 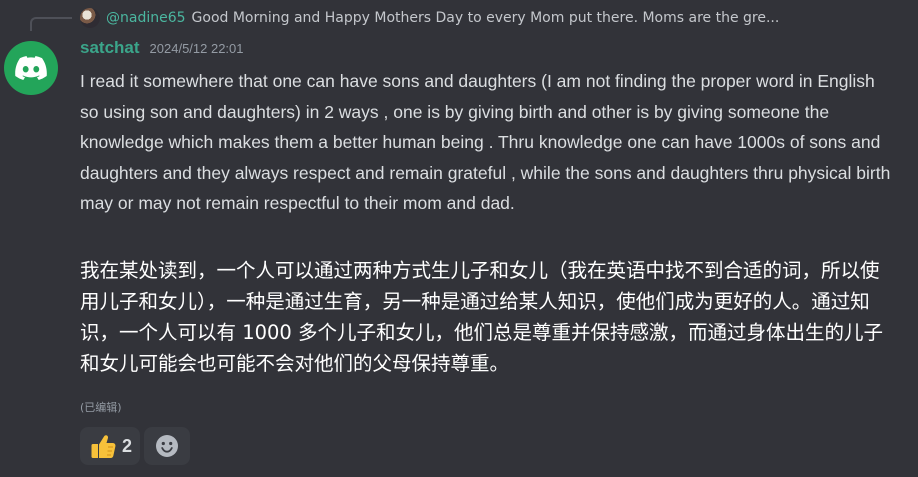 What do you see at coordinates (197, 48) in the screenshot?
I see `message-timestamp: 2024/5/12 22:01` at bounding box center [197, 48].